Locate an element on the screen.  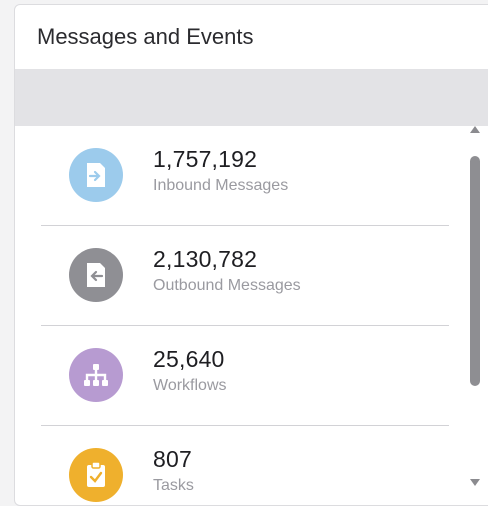
vertical-scrollbar is located at coordinates (475, 306).